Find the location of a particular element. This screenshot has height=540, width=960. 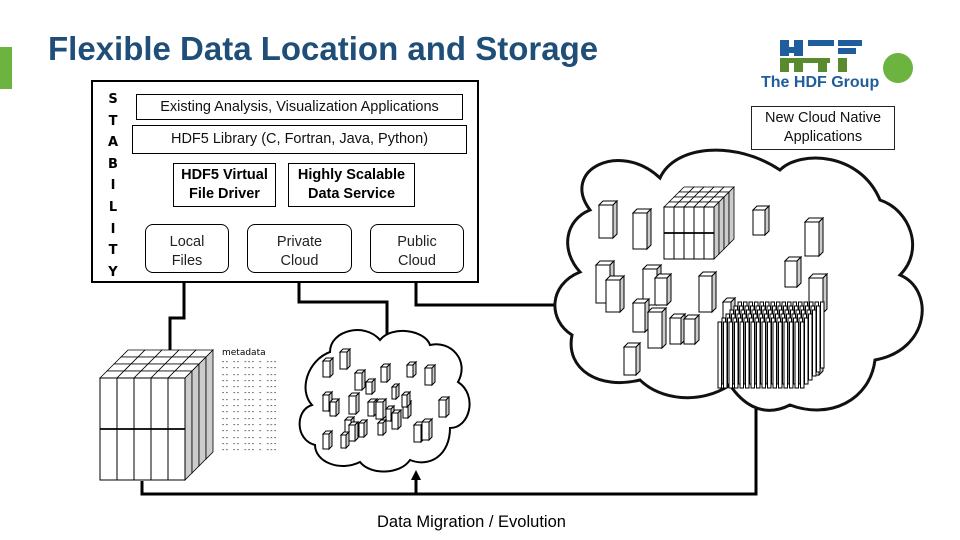

cloud-chunked-cube is located at coordinates (699, 223).